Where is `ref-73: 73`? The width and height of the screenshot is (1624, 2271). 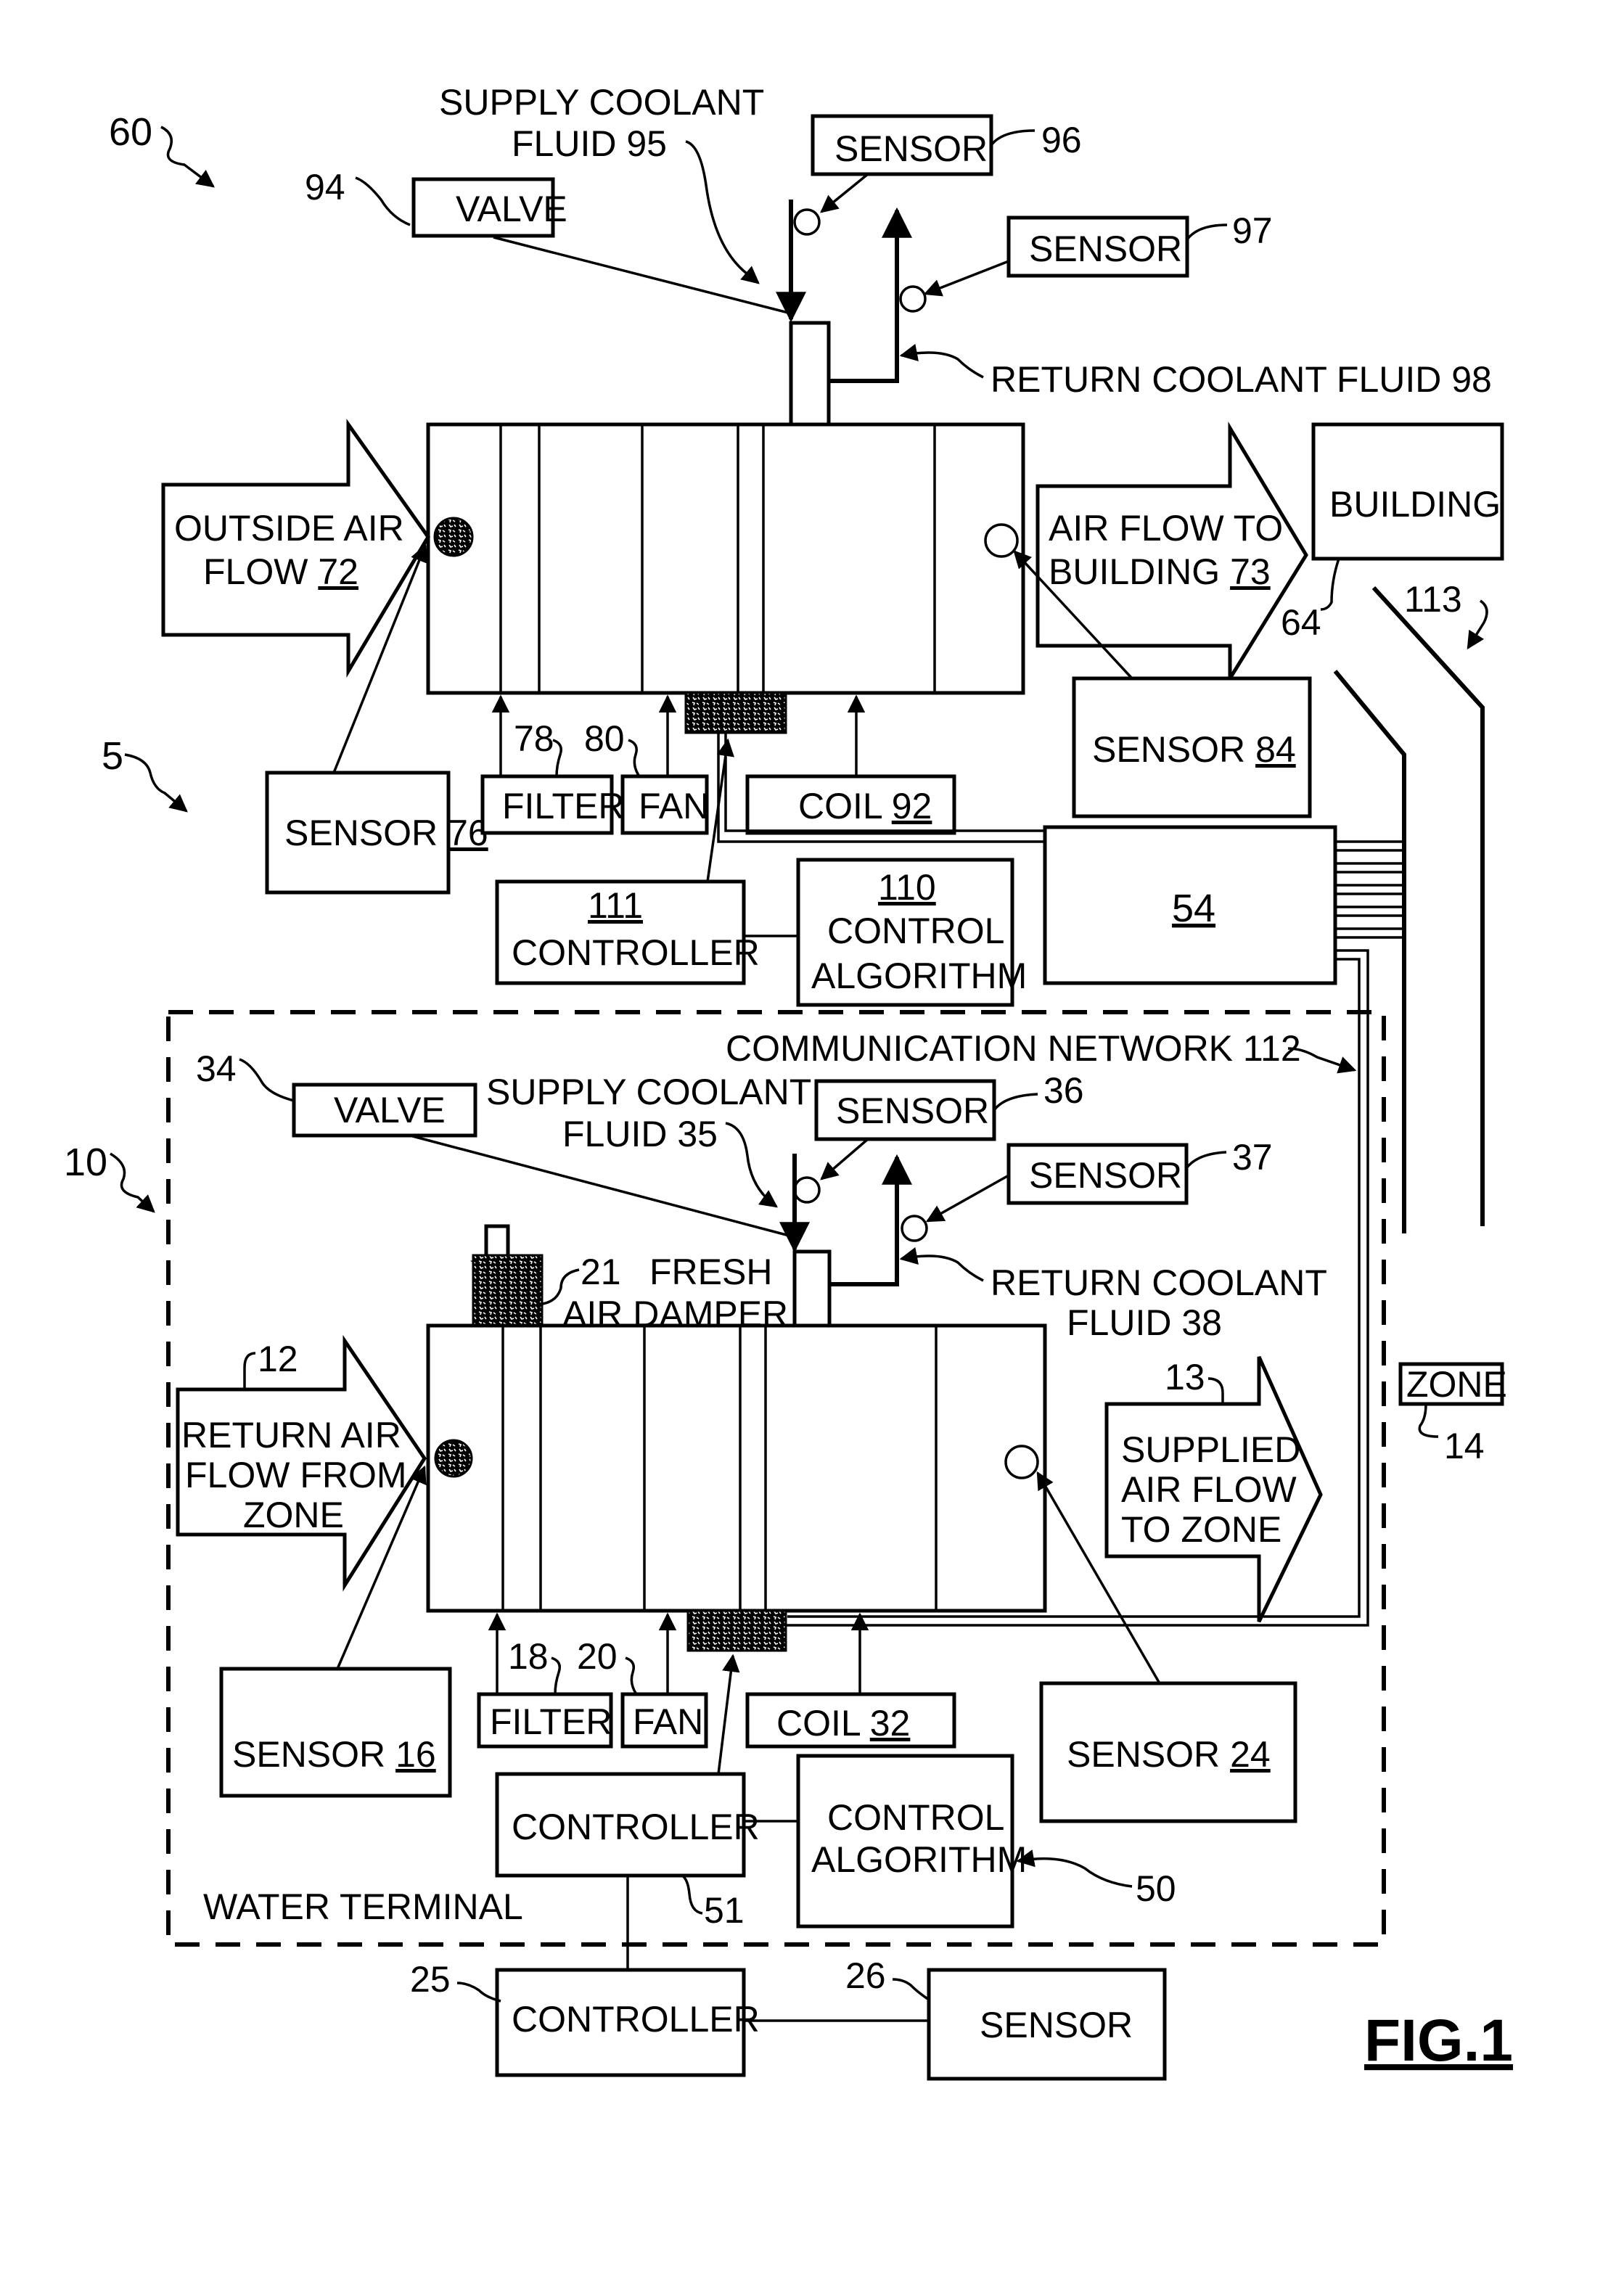
ref-73: 73 is located at coordinates (1251, 571).